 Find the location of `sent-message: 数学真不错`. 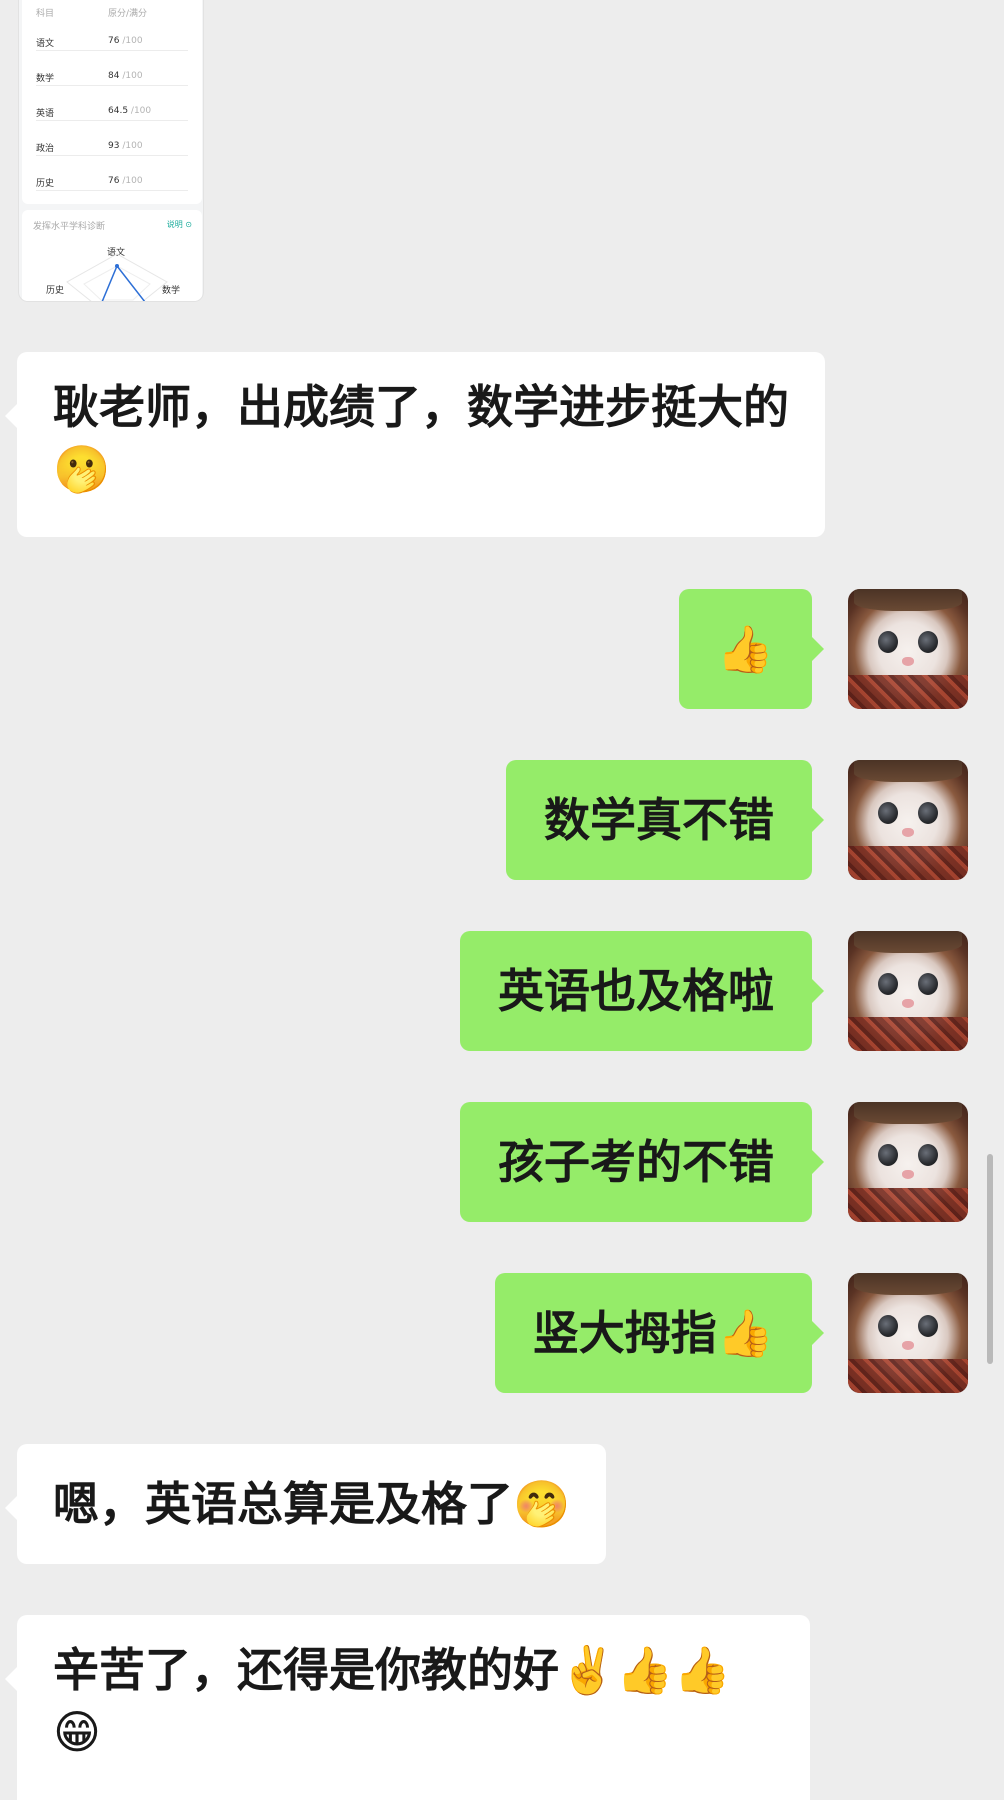

sent-message: 数学真不错 is located at coordinates (665, 820).